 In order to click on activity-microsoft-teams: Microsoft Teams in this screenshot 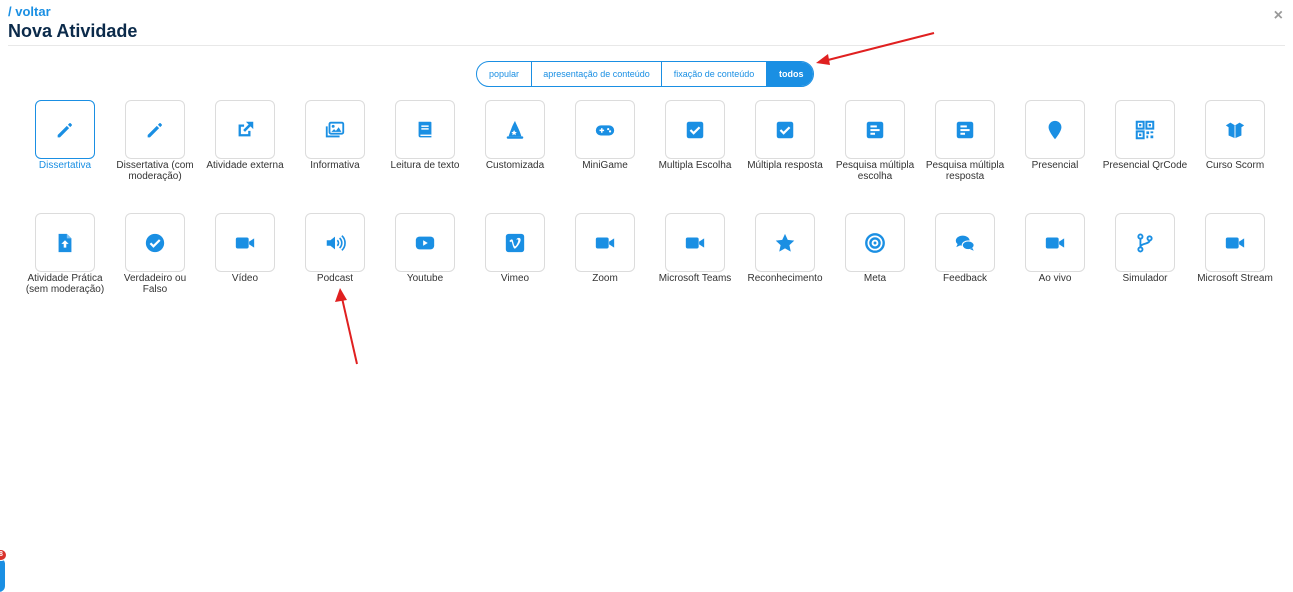, I will do `click(695, 269)`.